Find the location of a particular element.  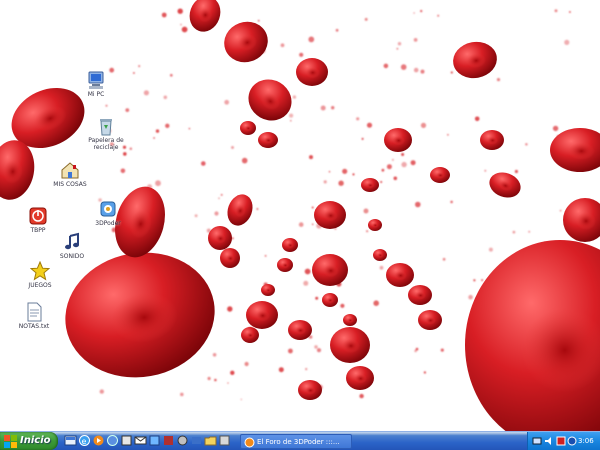

recycle-bin-icon is located at coordinates (106, 127).